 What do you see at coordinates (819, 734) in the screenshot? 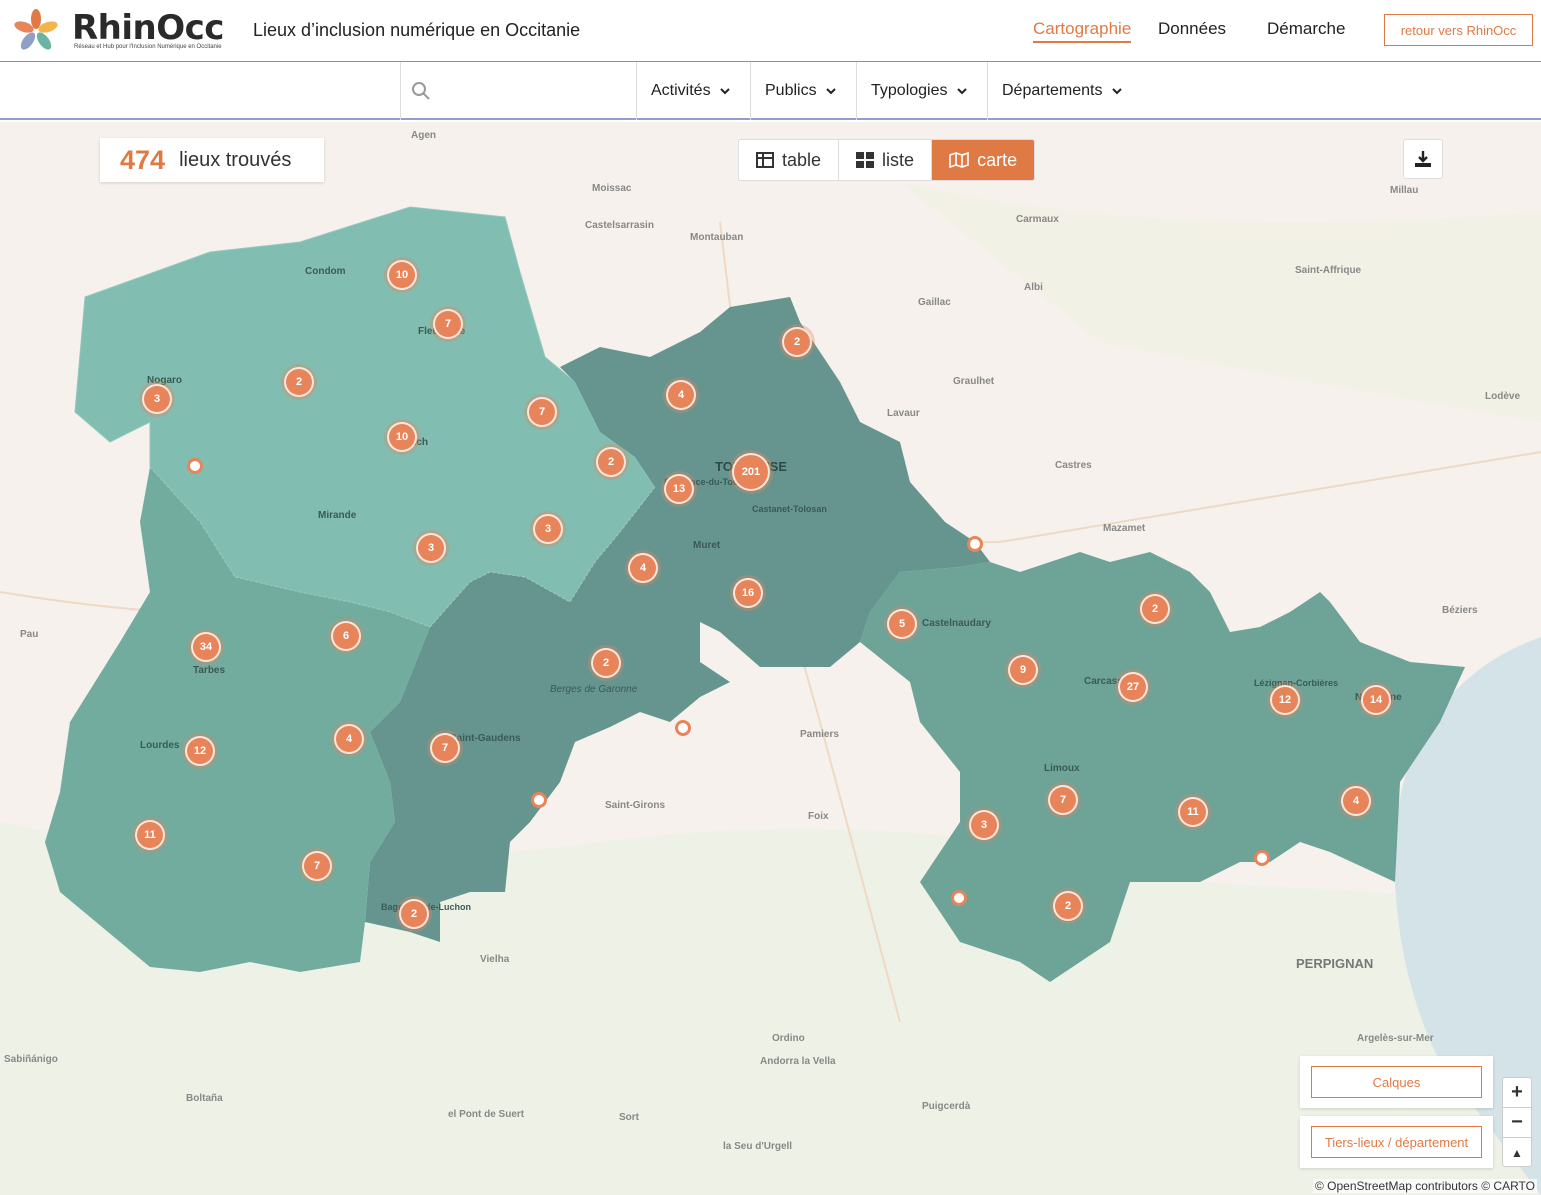
I see `place-label: Pamiers` at bounding box center [819, 734].